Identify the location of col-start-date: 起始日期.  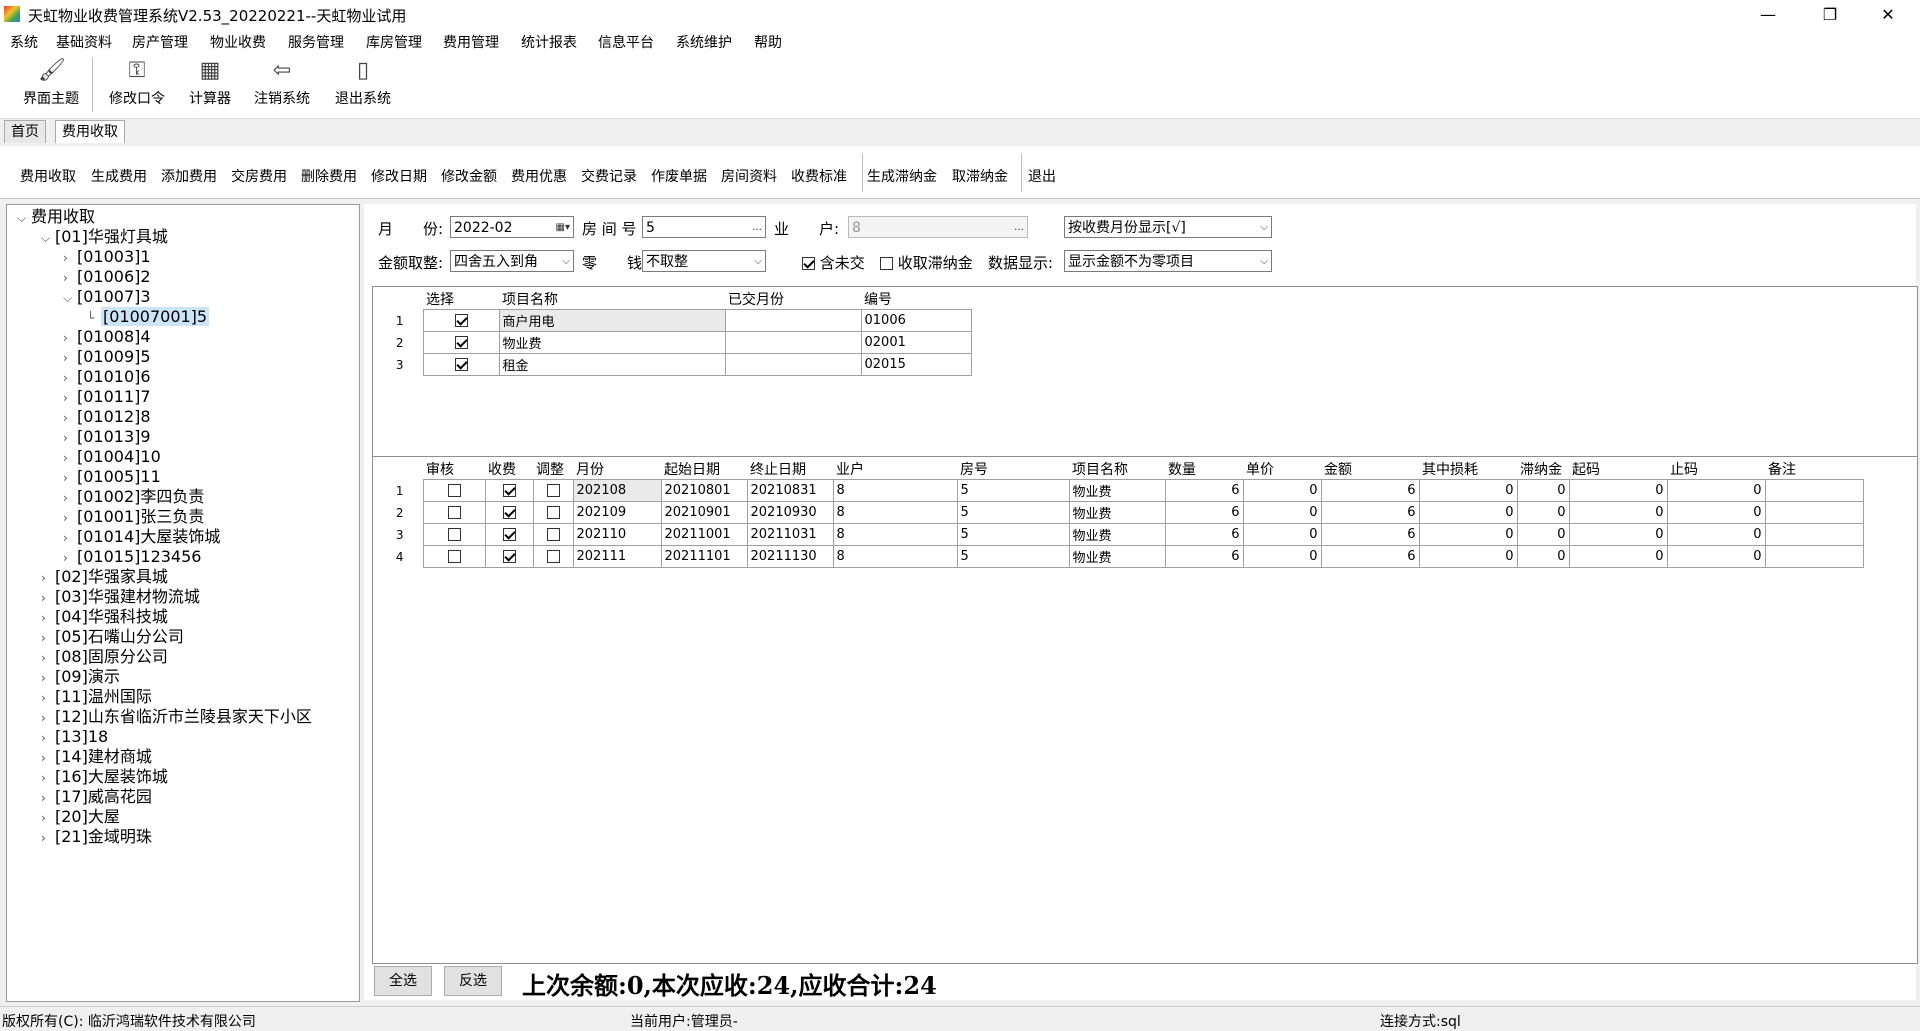
(704, 469).